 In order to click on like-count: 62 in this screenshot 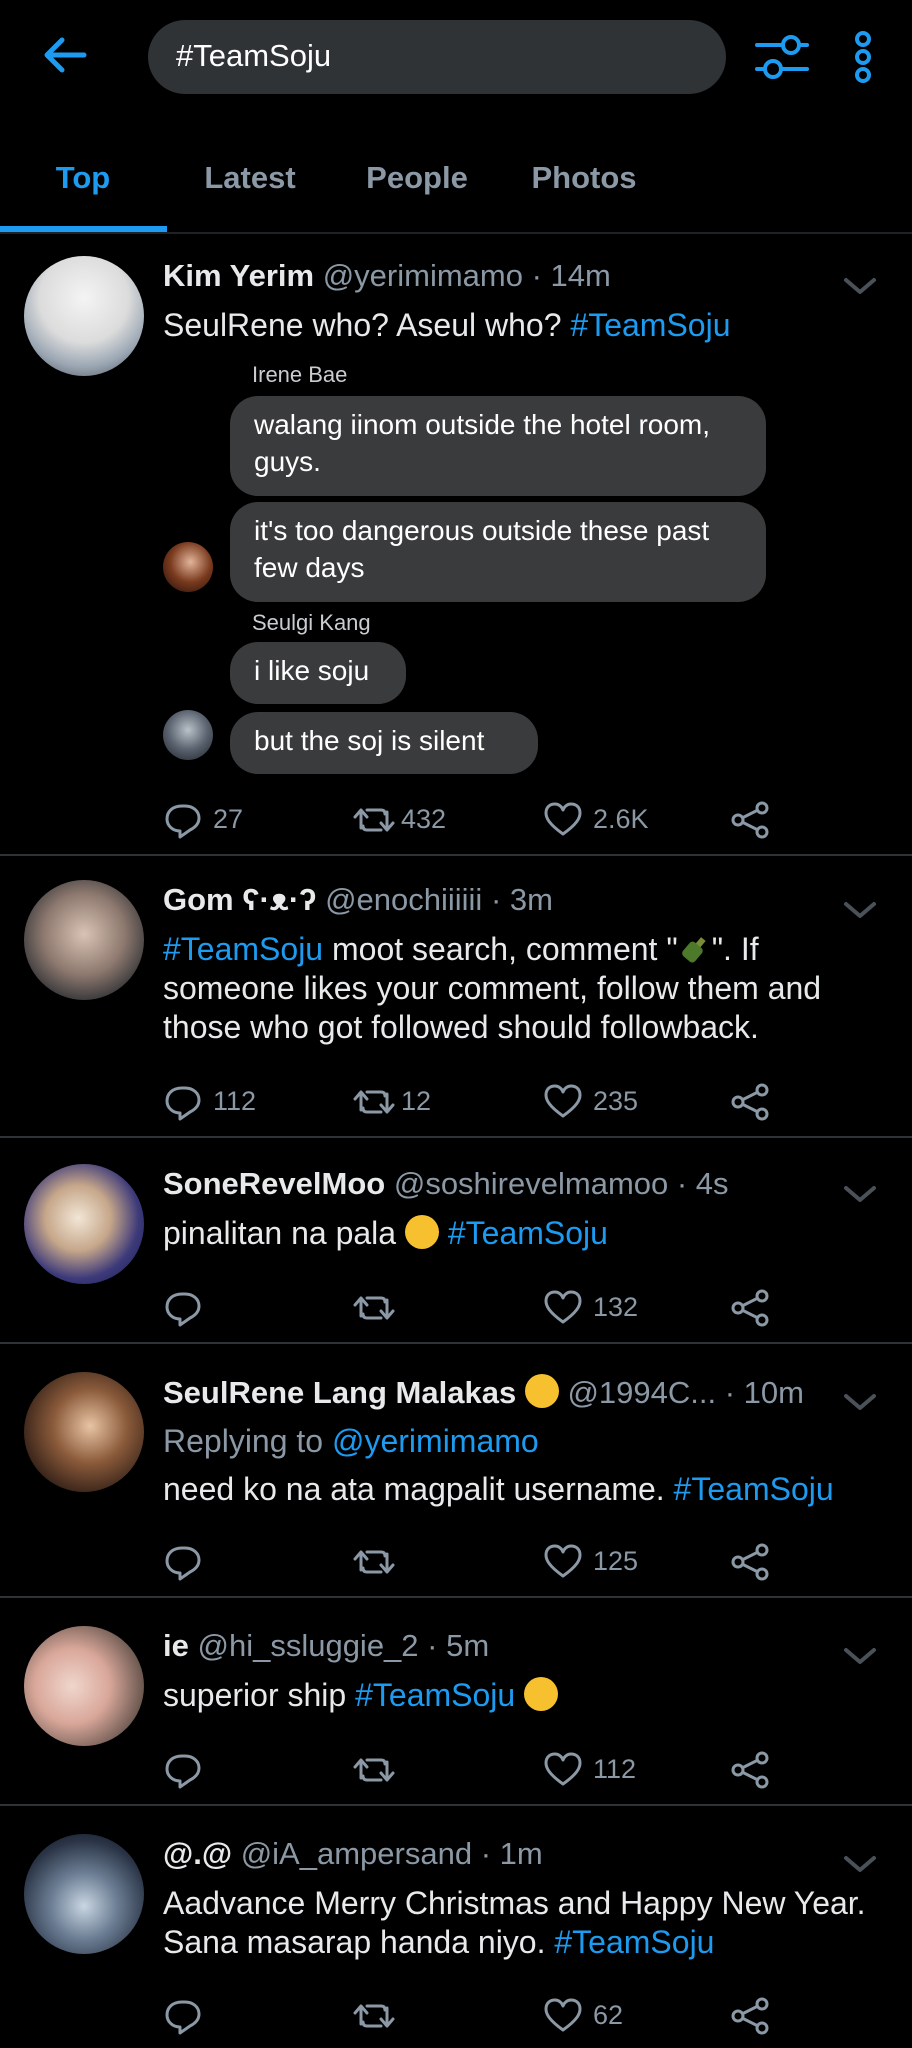, I will do `click(608, 2015)`.